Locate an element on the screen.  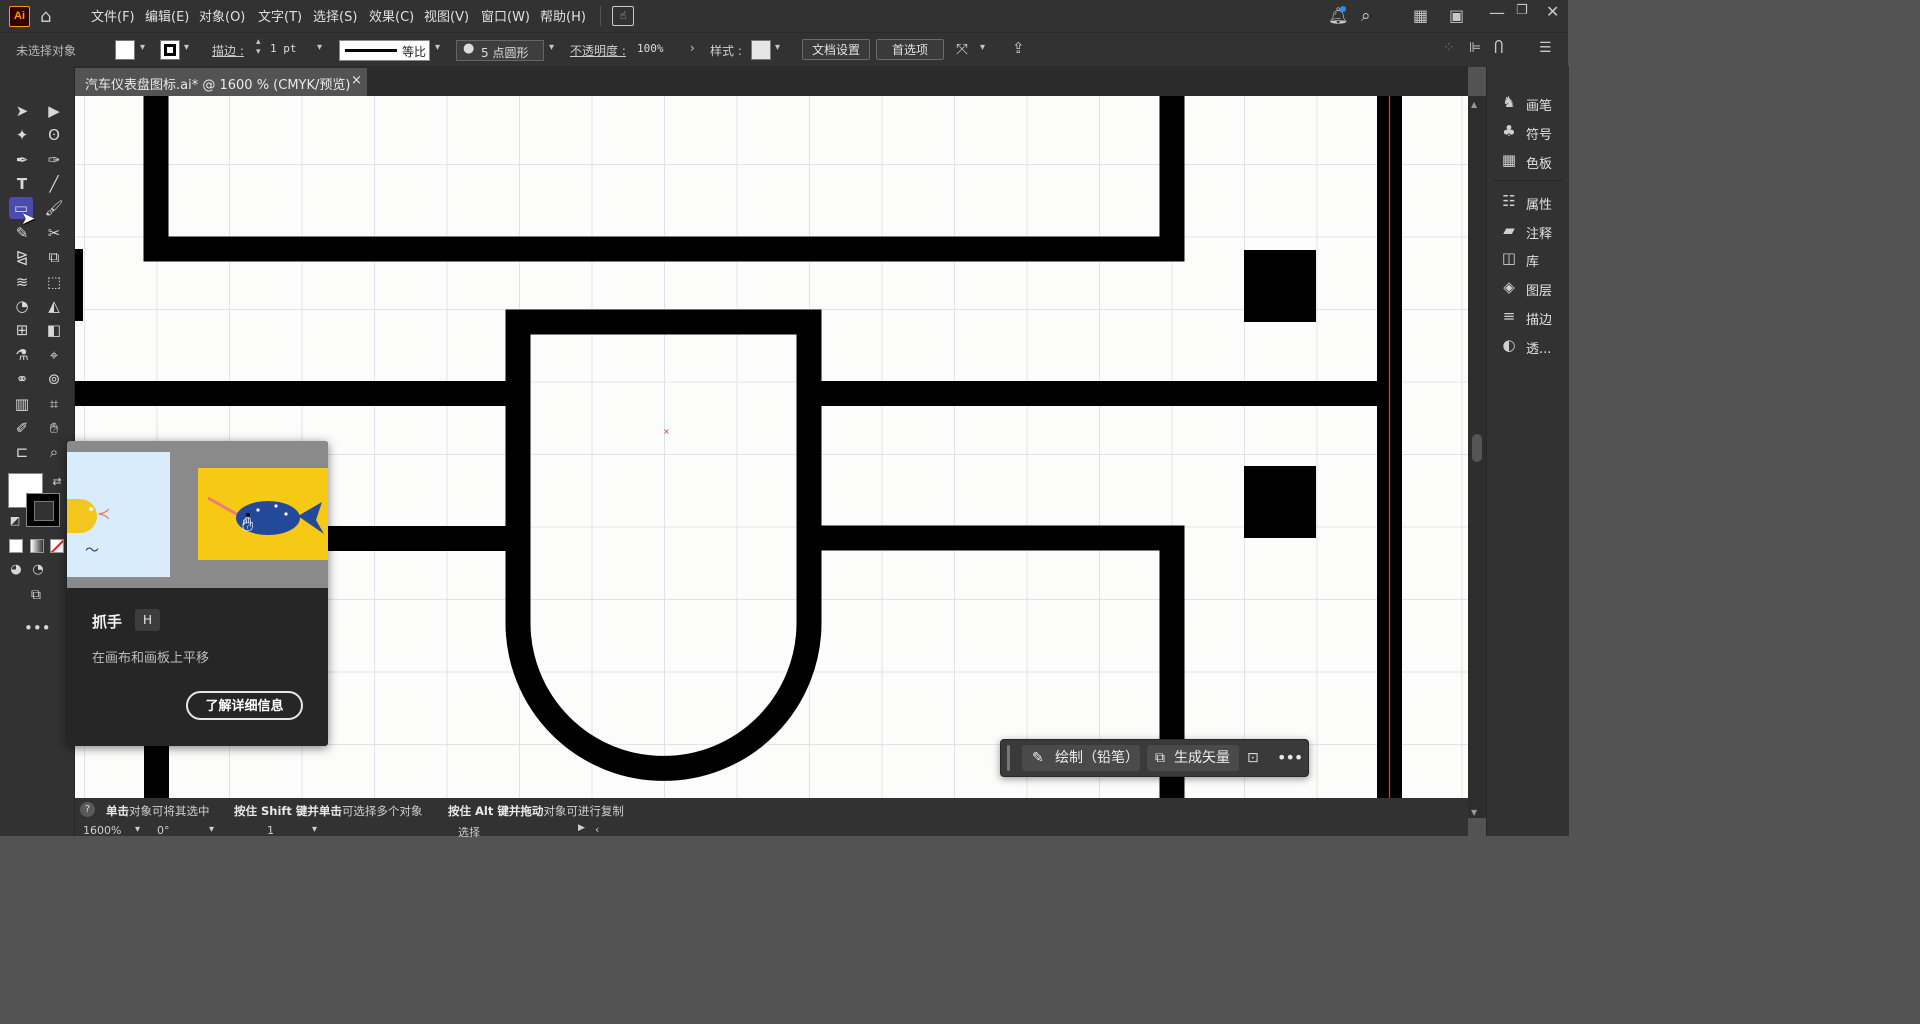
default-colors-icon: ◩ is located at coordinates (15, 521).